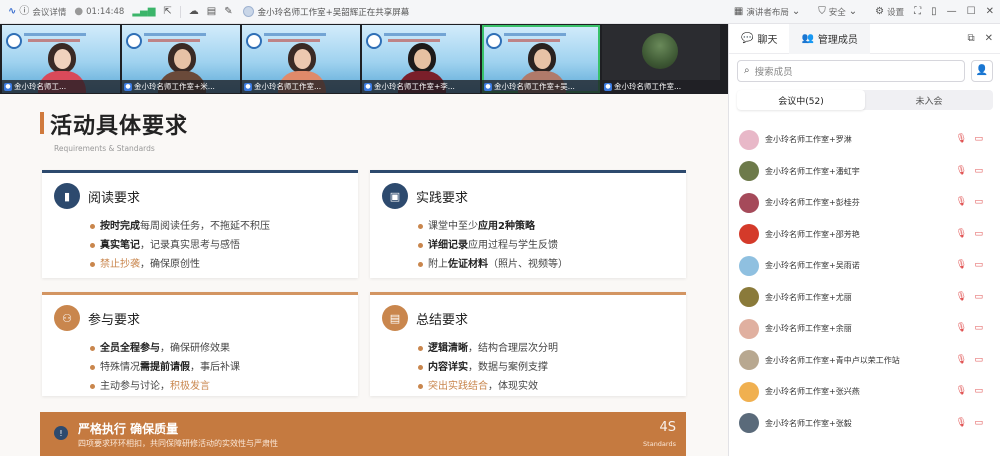 This screenshot has height=456, width=1000. I want to click on chevron-down-icon: ⌄, so click(853, 11).